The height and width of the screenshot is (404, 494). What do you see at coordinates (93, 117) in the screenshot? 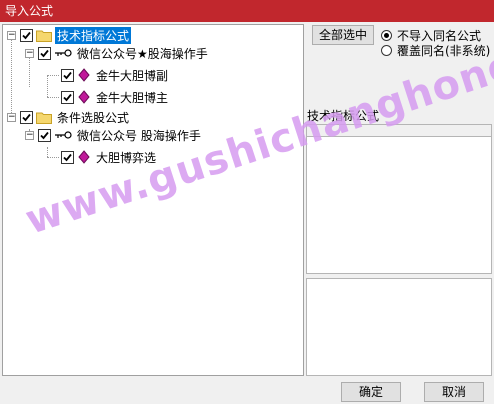
I see `tree-node-label: 条件选股公式` at bounding box center [93, 117].